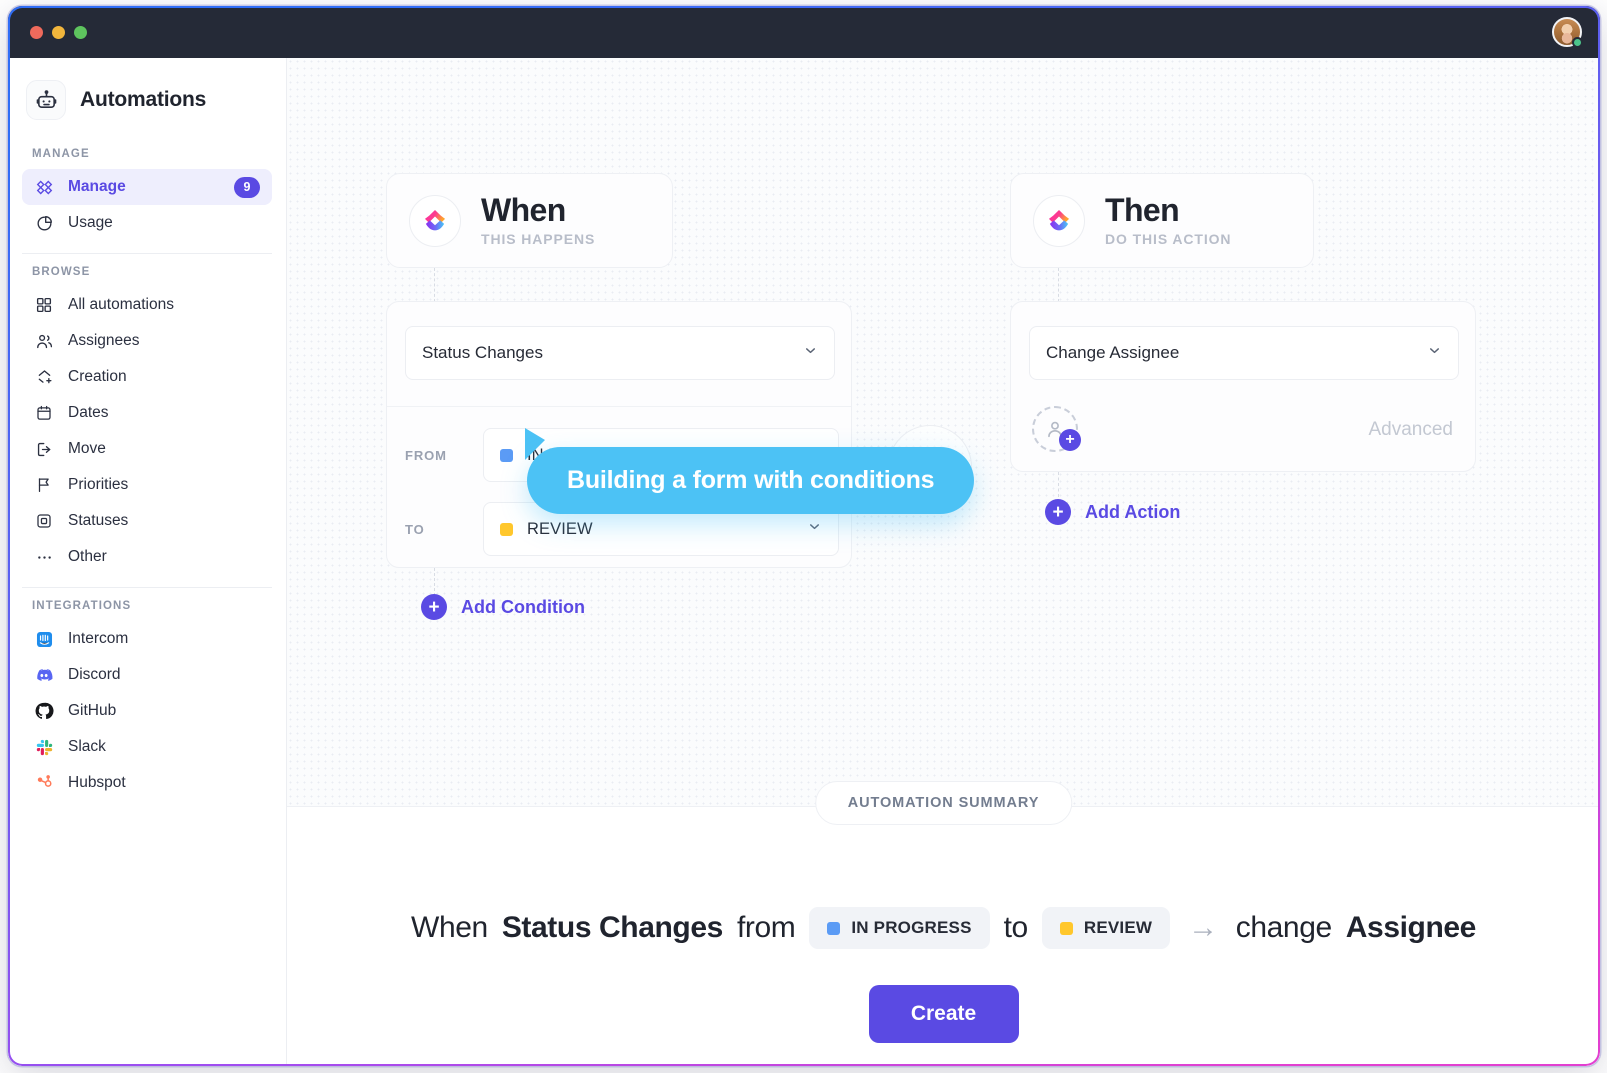  Describe the element at coordinates (943, 1014) in the screenshot. I see `create-button: Create` at that location.